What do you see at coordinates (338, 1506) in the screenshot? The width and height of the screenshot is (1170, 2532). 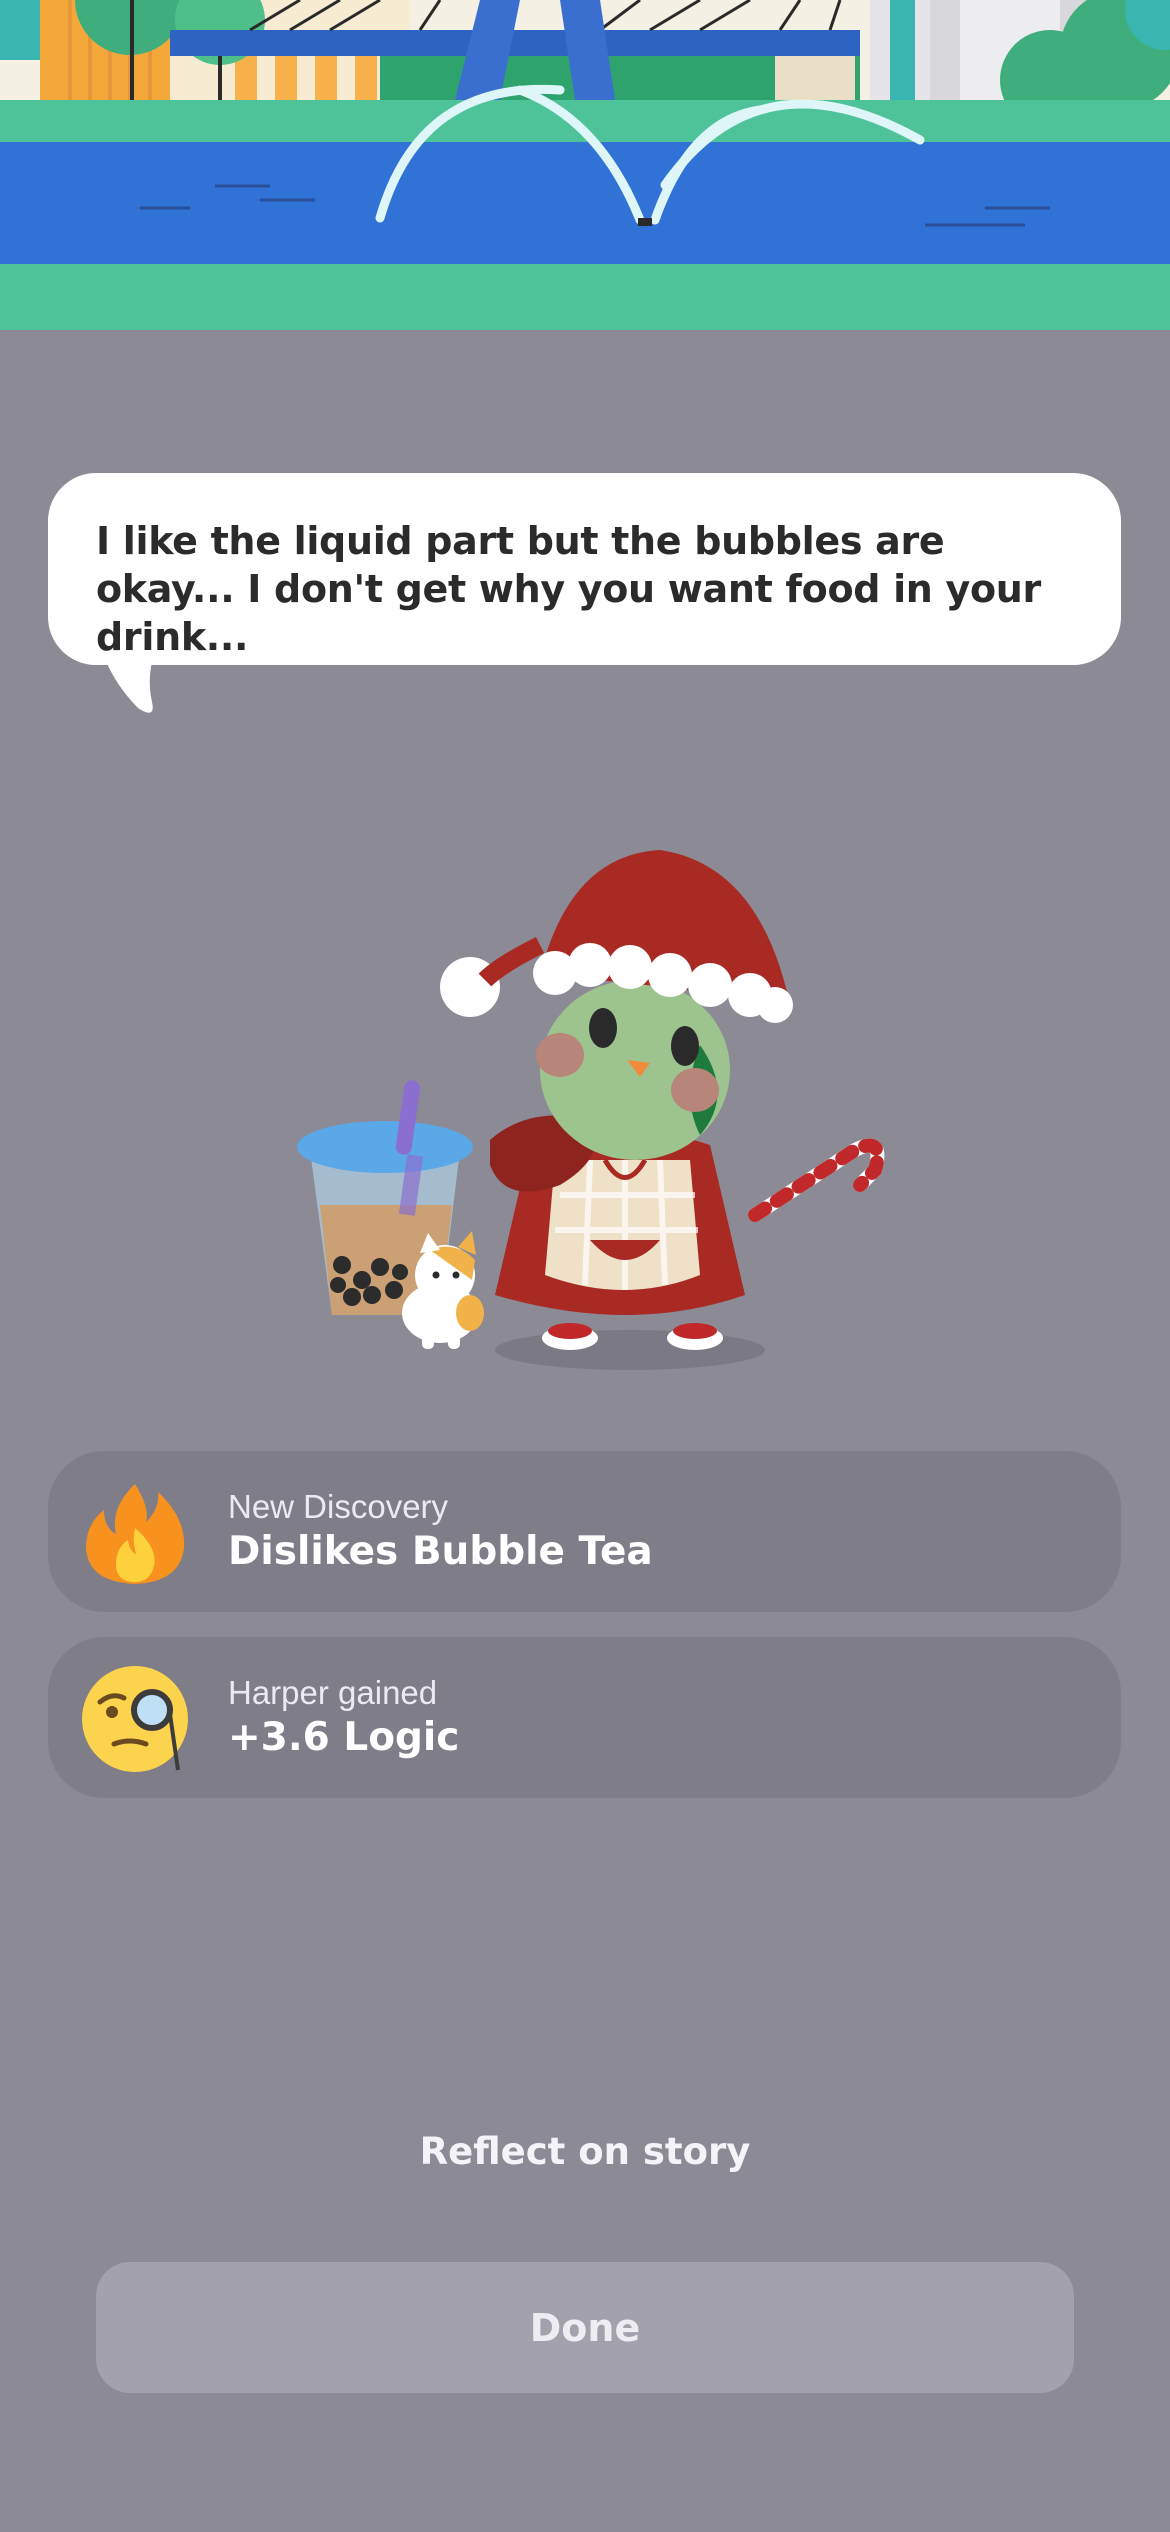 I see `discovery-label: New Discovery` at bounding box center [338, 1506].